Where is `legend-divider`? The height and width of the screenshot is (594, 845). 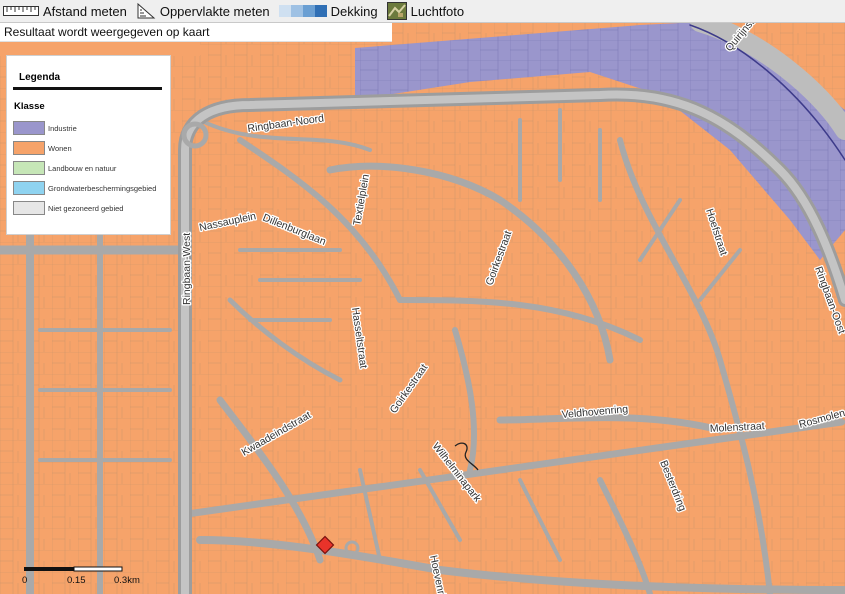 legend-divider is located at coordinates (87, 88).